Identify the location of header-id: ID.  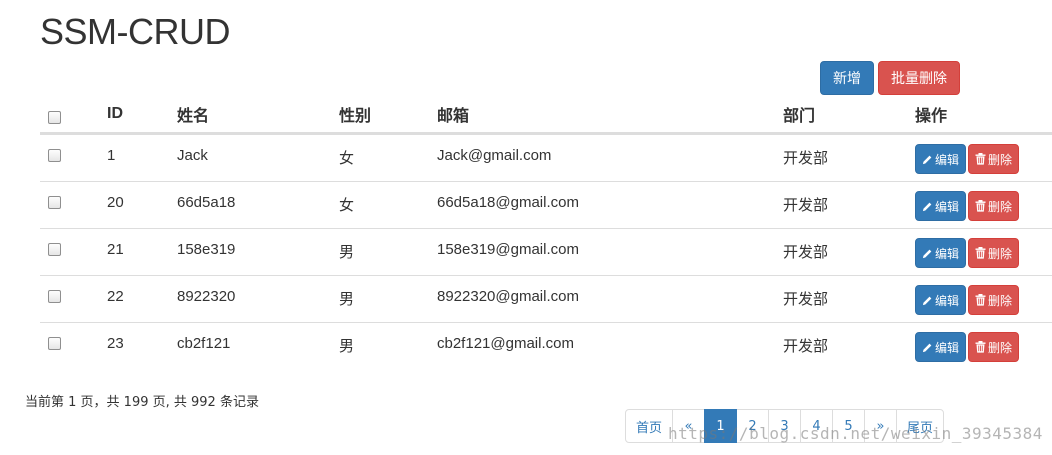
(115, 113).